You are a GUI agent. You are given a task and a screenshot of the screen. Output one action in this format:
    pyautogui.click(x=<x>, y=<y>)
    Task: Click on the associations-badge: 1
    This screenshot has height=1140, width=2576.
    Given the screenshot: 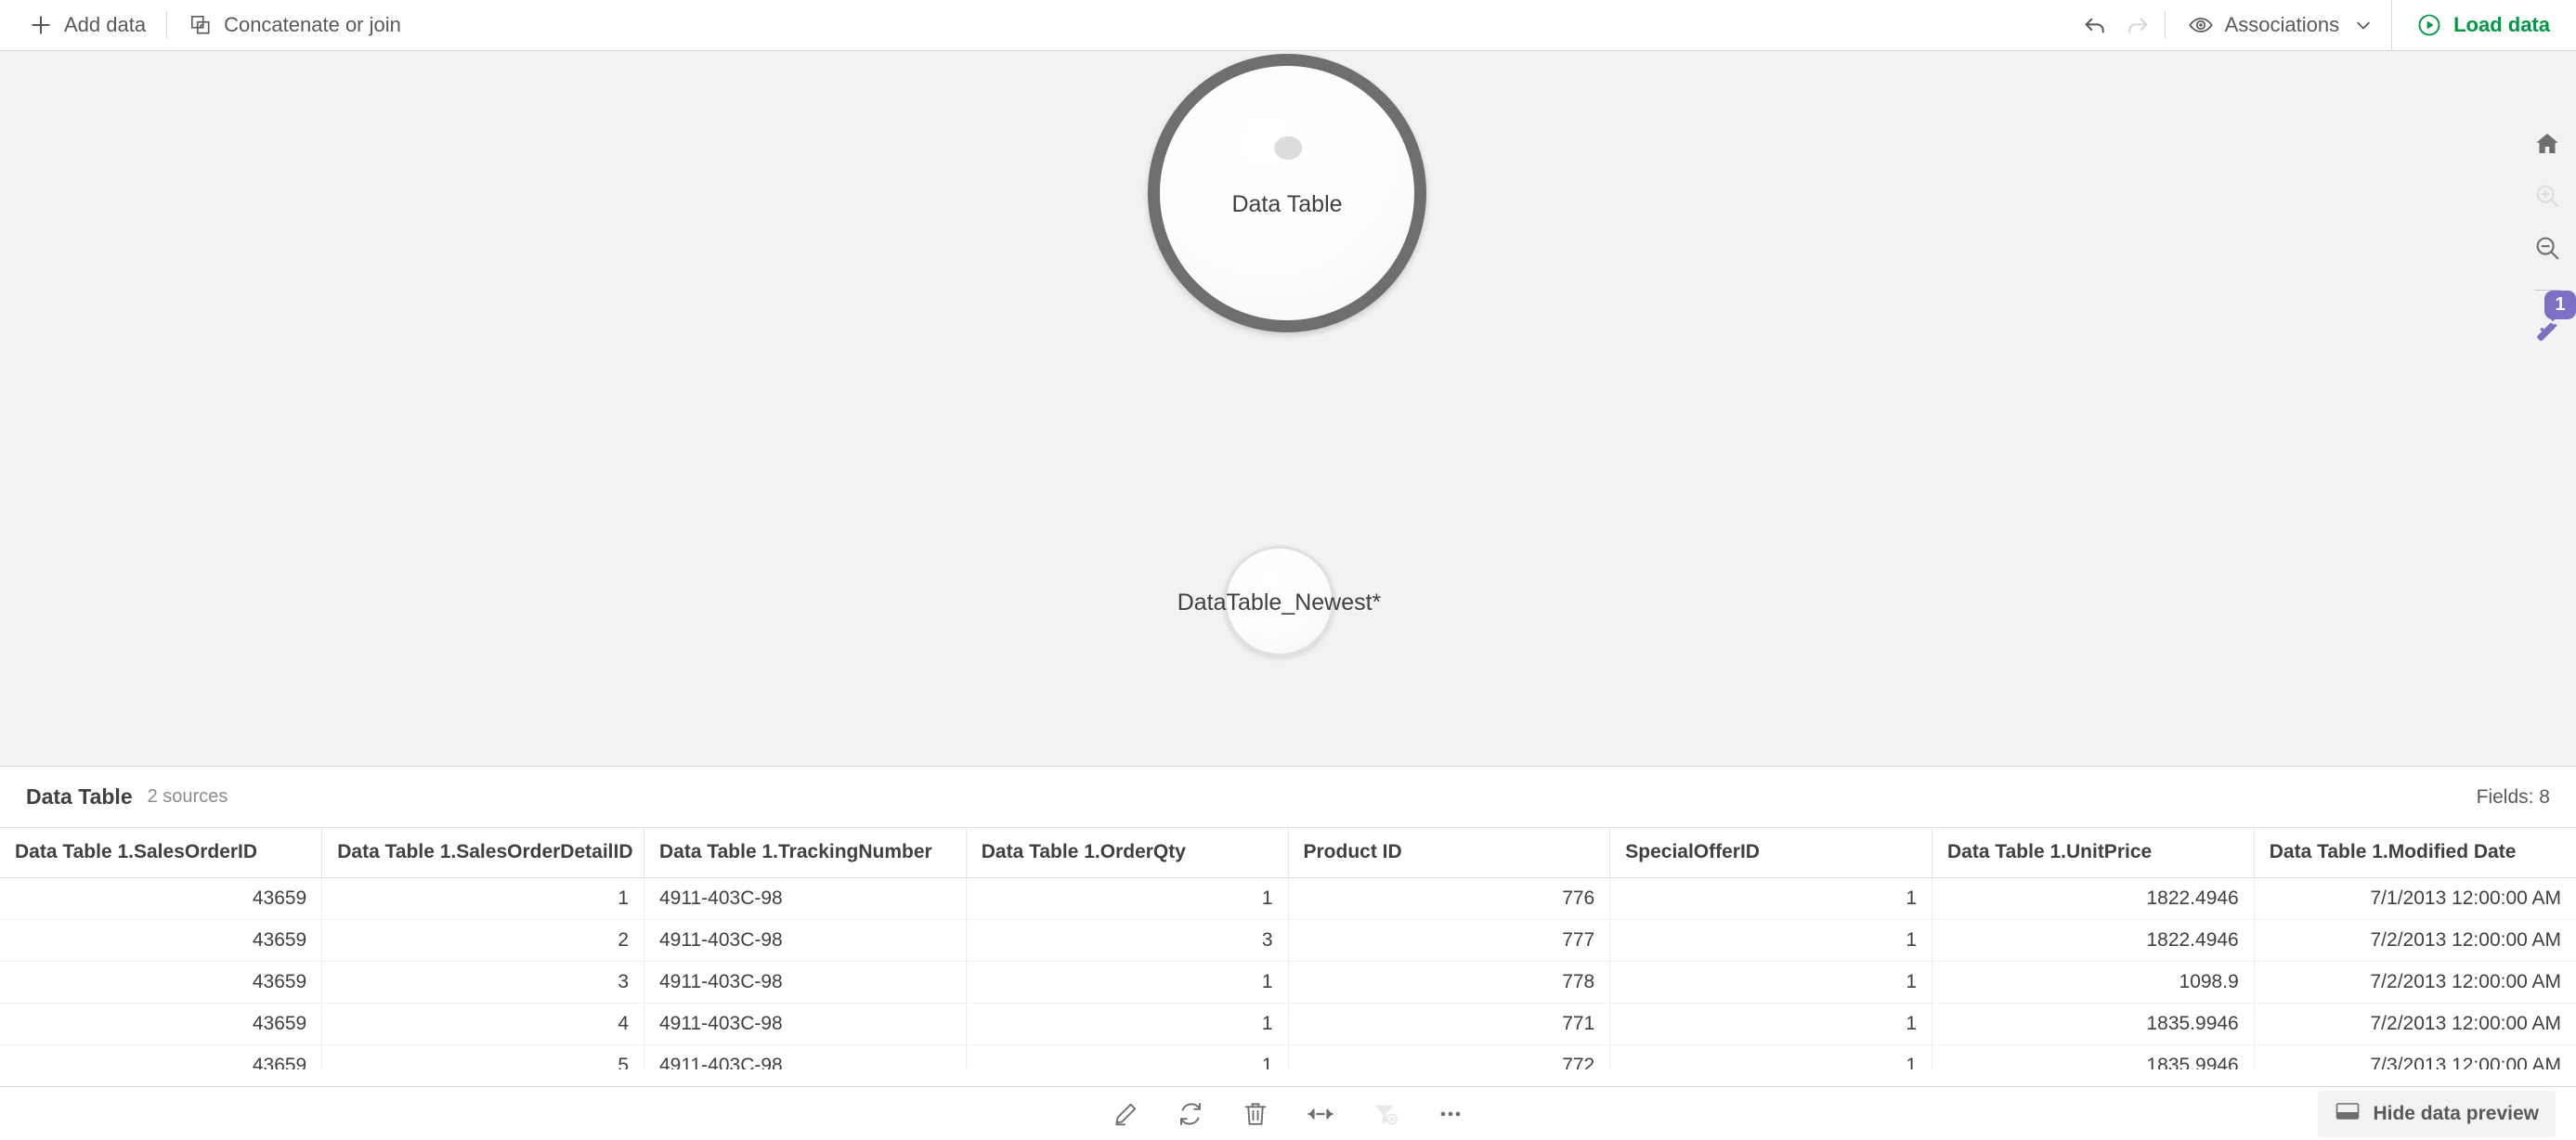 What is the action you would take?
    pyautogui.click(x=2560, y=305)
    